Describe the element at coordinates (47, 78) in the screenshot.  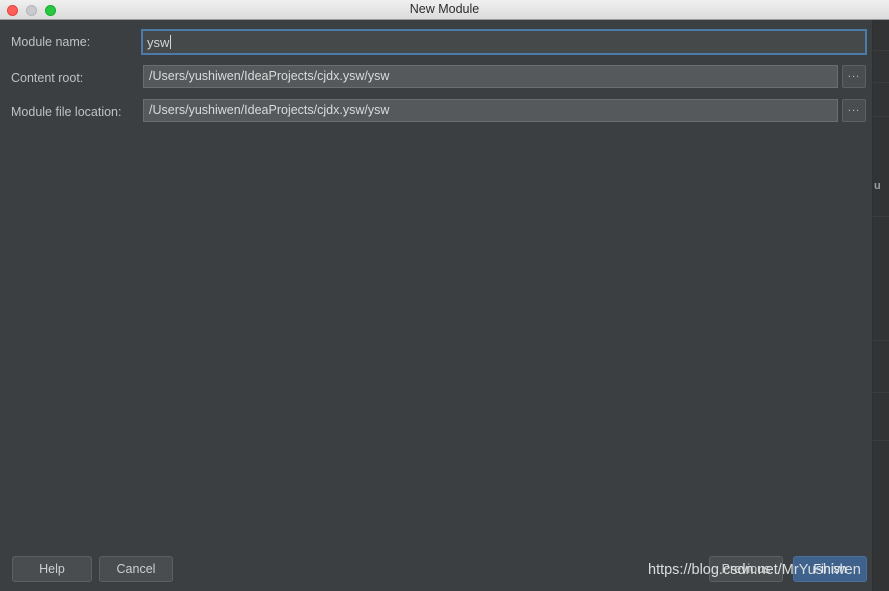
I see `content-root-label: Content root:` at that location.